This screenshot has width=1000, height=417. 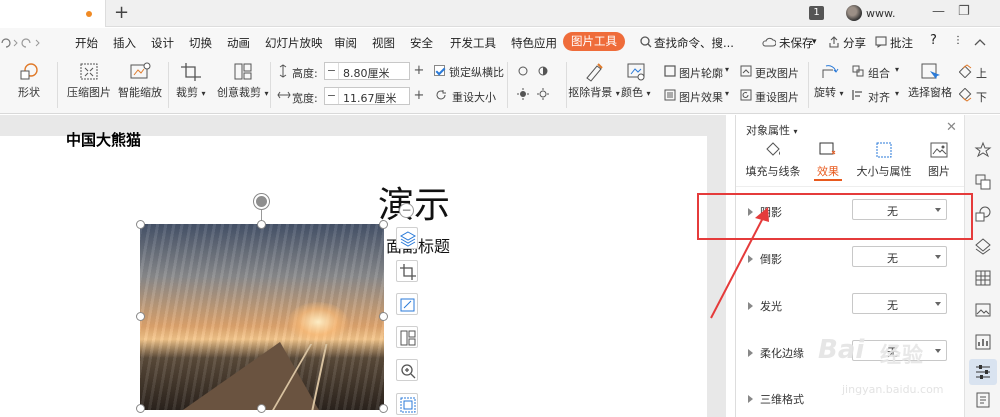 What do you see at coordinates (140, 81) in the screenshot?
I see `smart-scale-button: 智能缩放` at bounding box center [140, 81].